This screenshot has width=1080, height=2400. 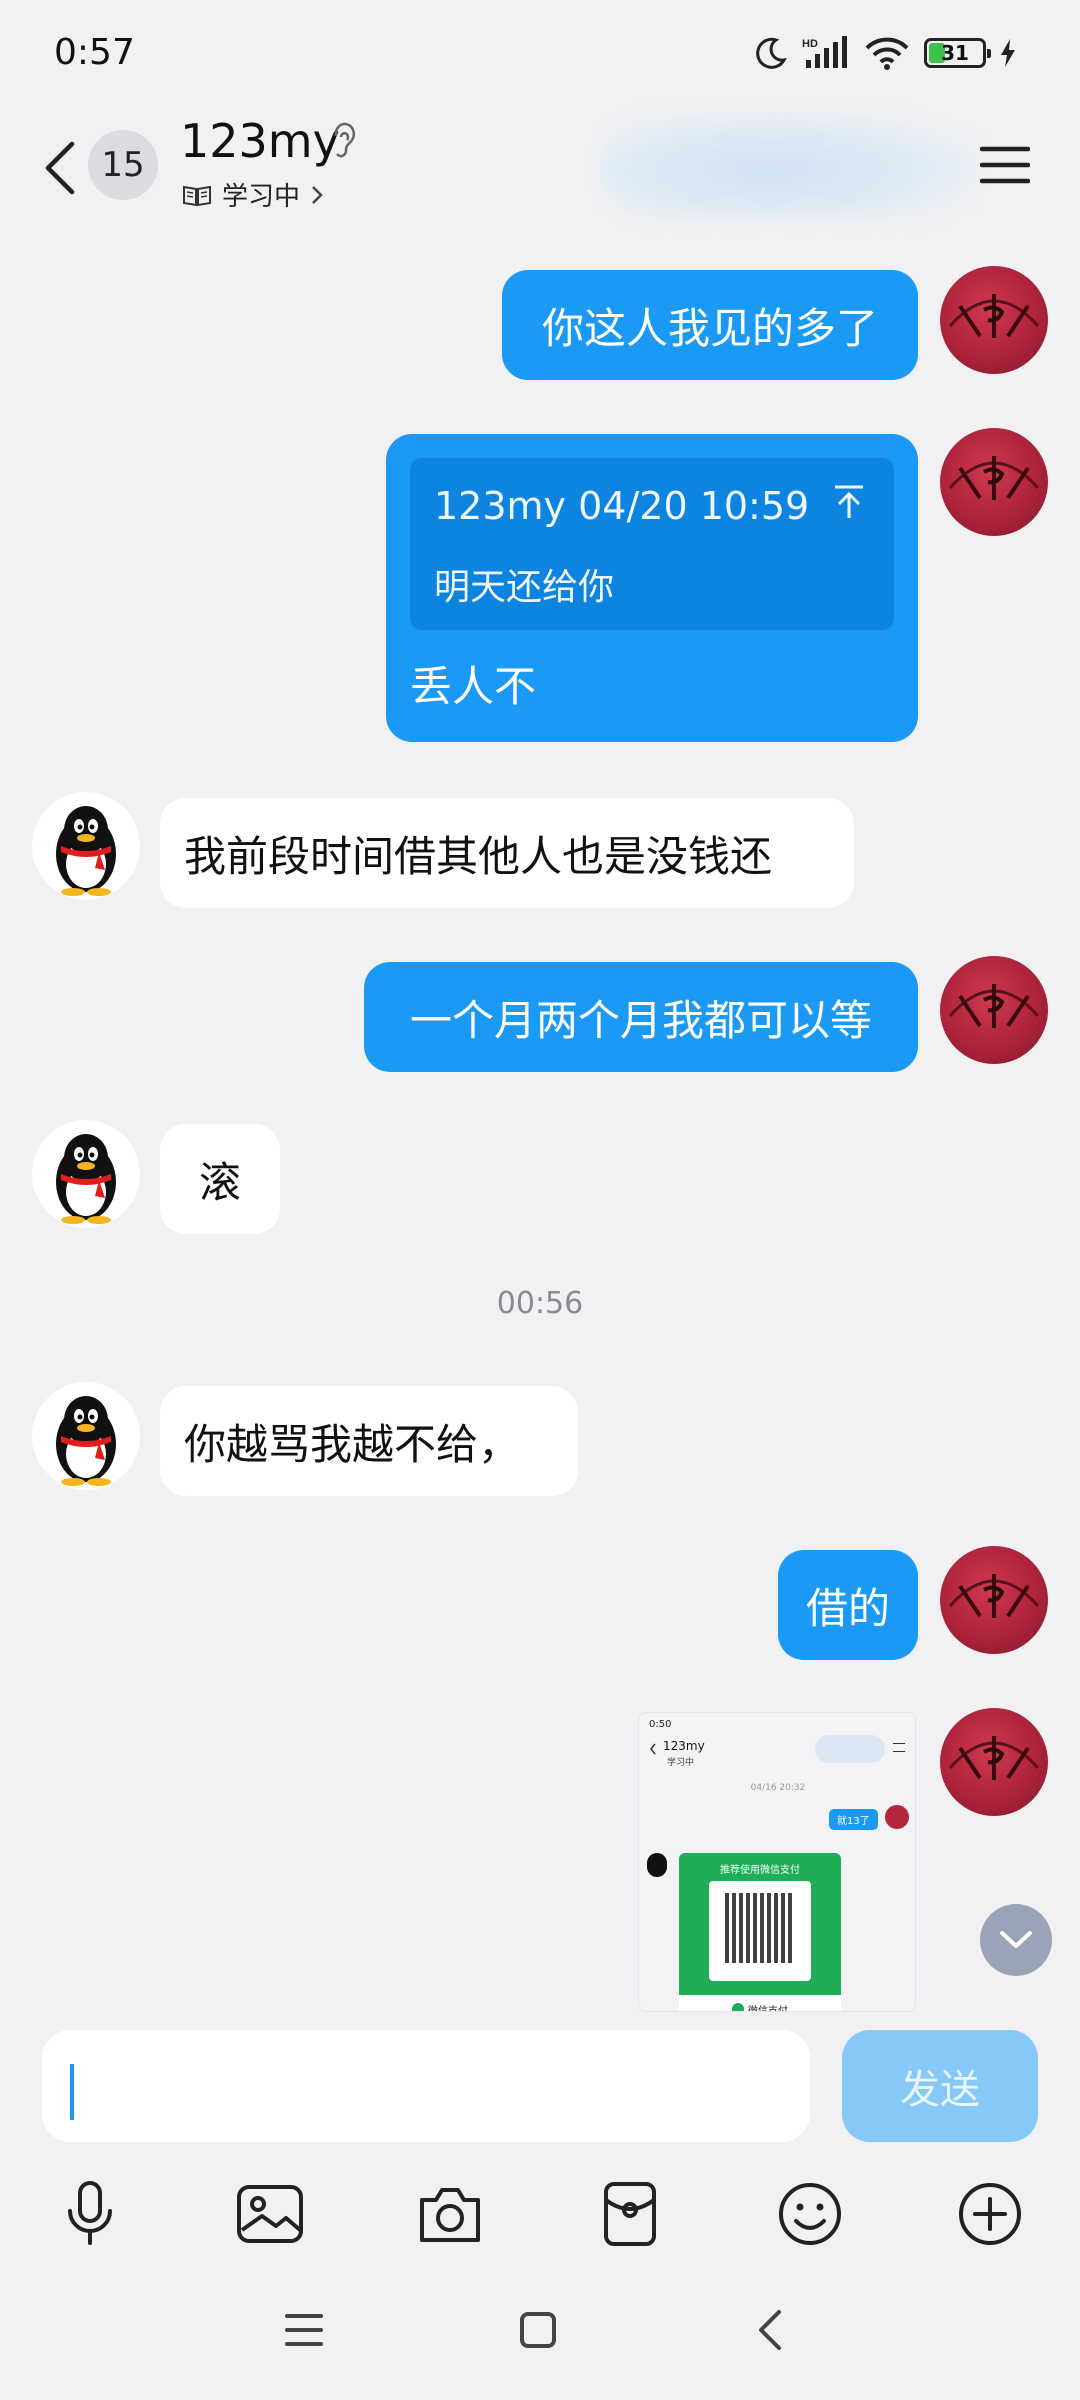 I want to click on back-button, so click(x=59, y=168).